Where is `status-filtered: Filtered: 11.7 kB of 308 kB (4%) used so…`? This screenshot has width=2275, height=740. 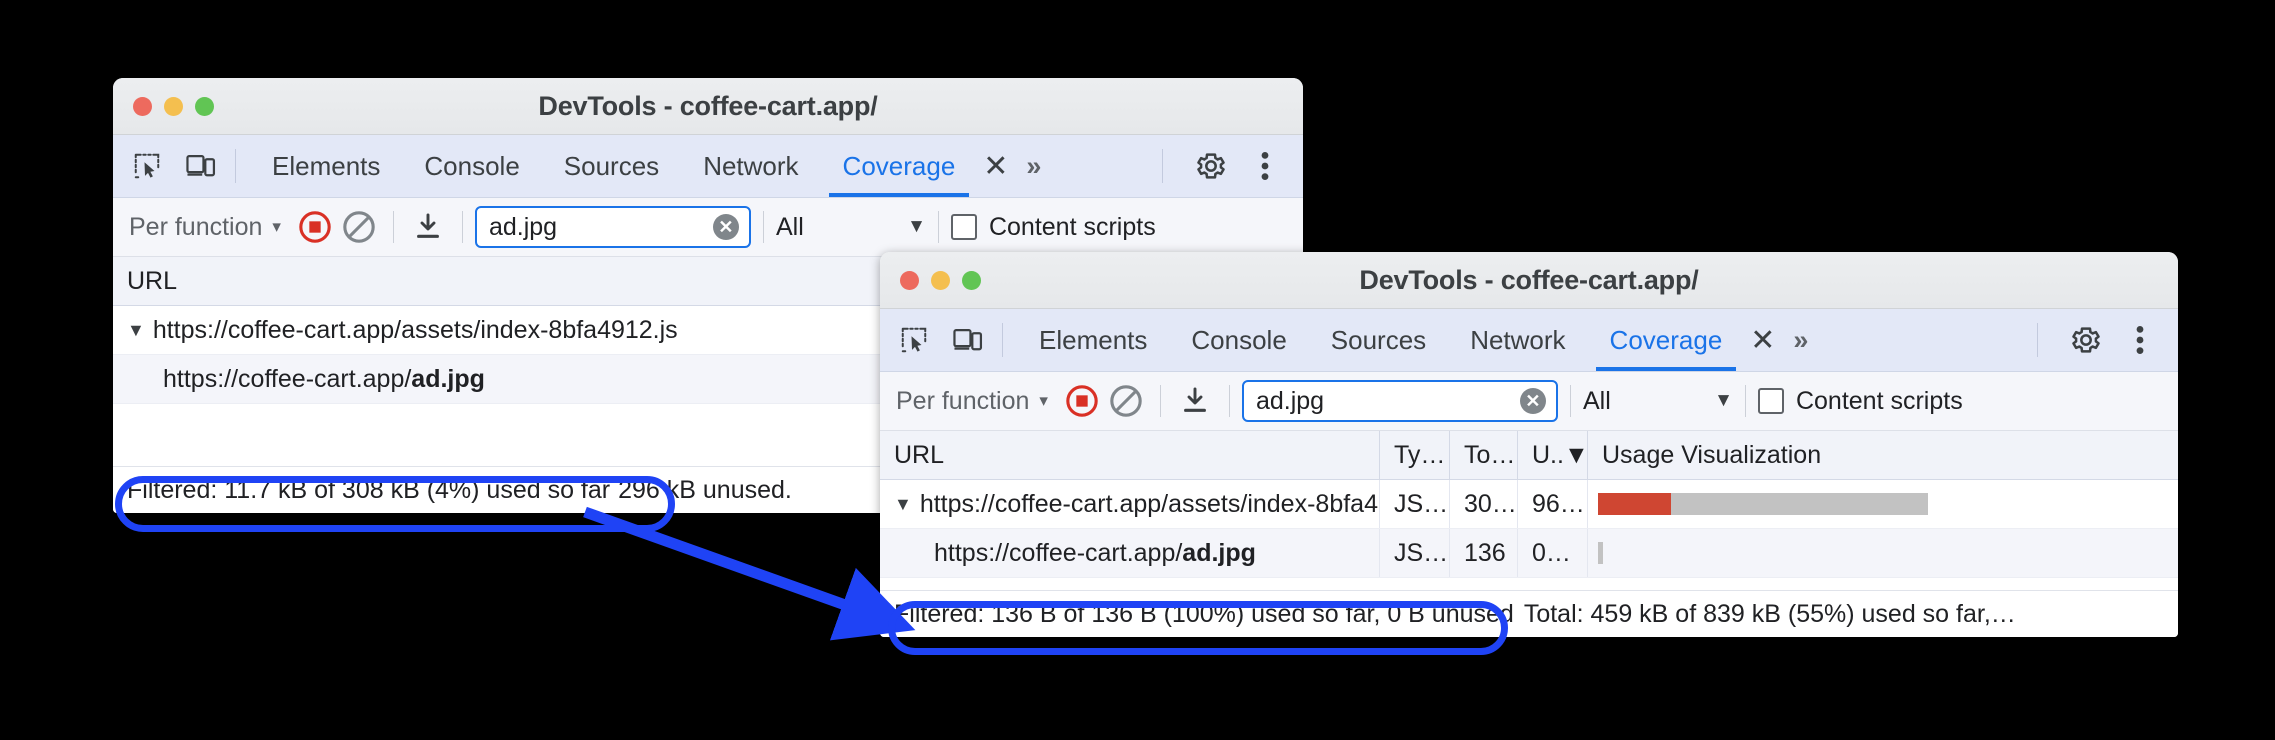 status-filtered: Filtered: 11.7 kB of 308 kB (4%) used so… is located at coordinates (369, 489).